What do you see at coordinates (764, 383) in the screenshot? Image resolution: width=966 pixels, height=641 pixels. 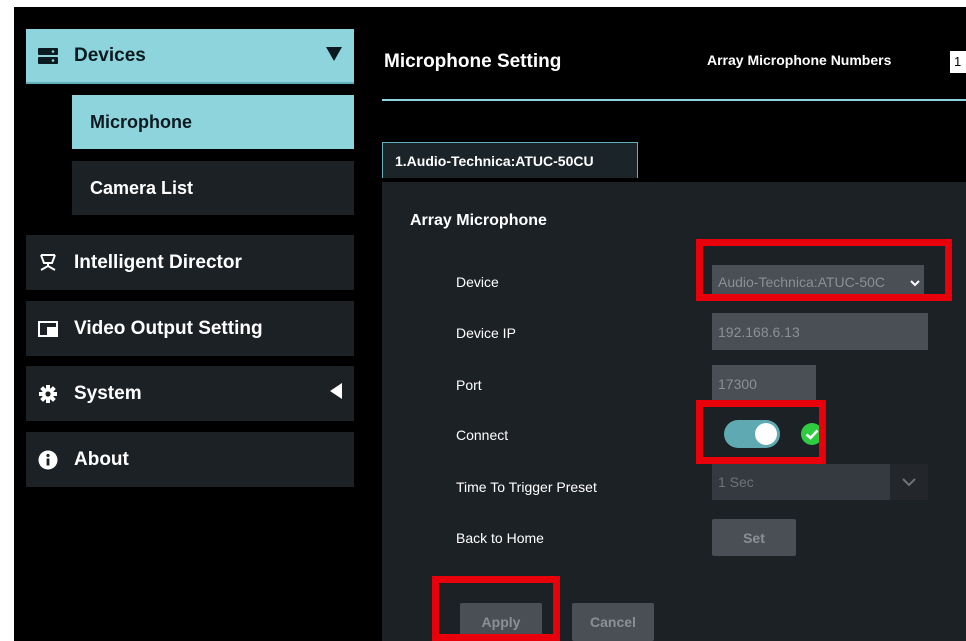 I see `port-input: 17300` at bounding box center [764, 383].